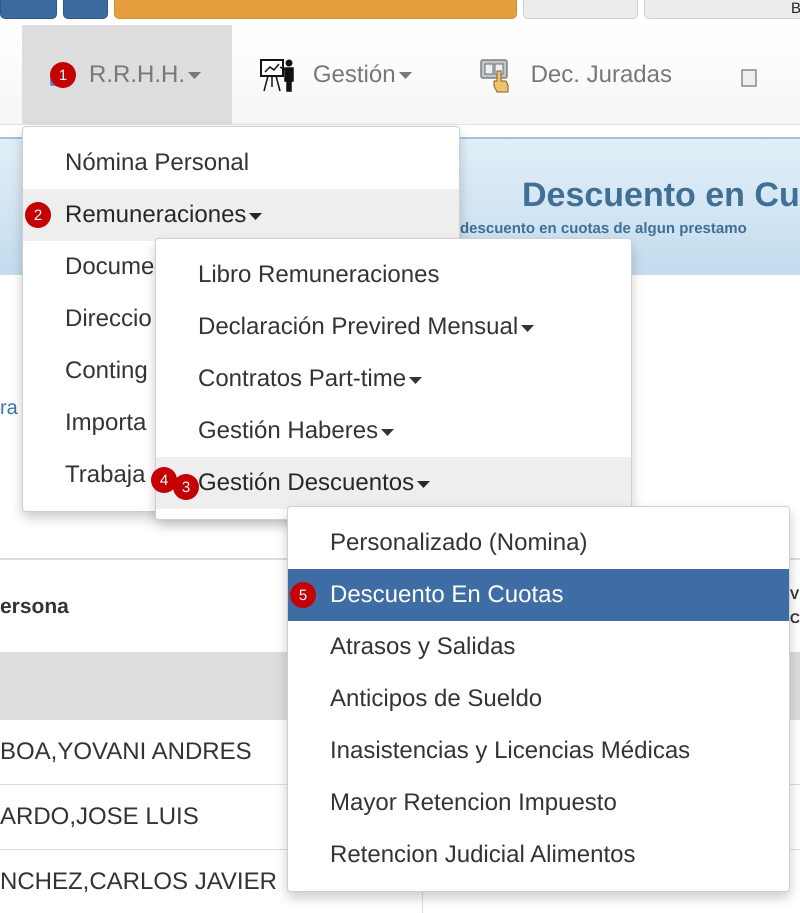  What do you see at coordinates (393, 275) in the screenshot?
I see `menu-item: Libro Remuneraciones` at bounding box center [393, 275].